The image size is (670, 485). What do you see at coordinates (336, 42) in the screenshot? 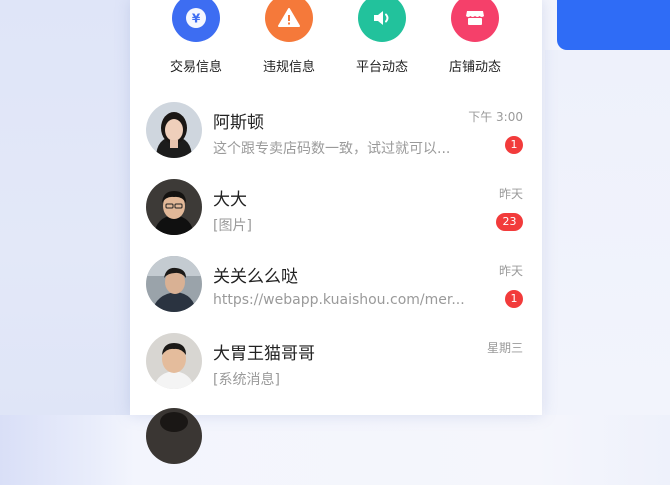
I see `quick-actions: ¥ 交易信息 违规信息 平台动态 店铺动态` at bounding box center [336, 42].